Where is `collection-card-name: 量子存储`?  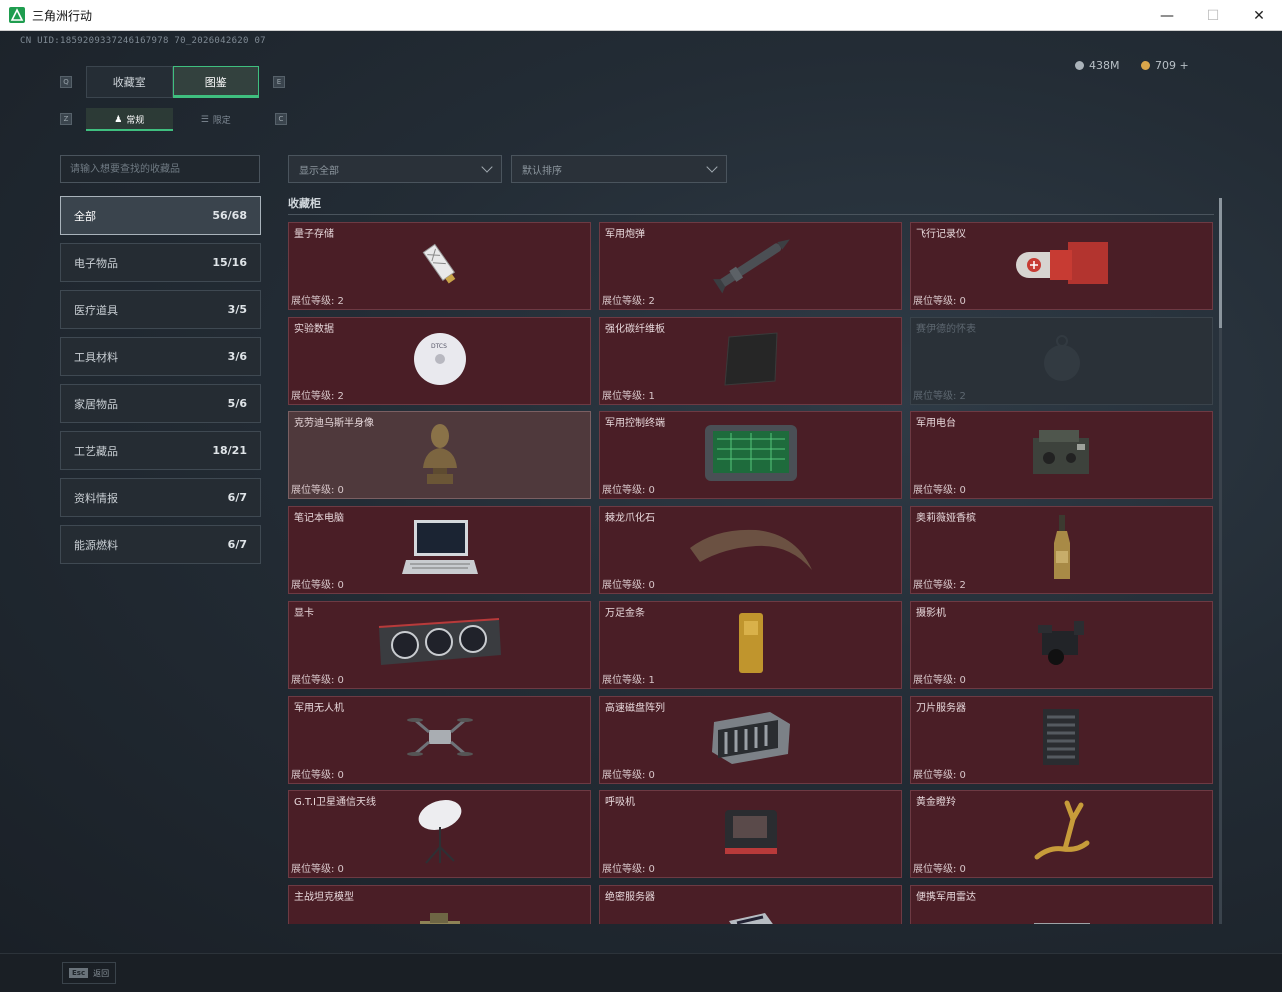 collection-card-name: 量子存储 is located at coordinates (314, 234).